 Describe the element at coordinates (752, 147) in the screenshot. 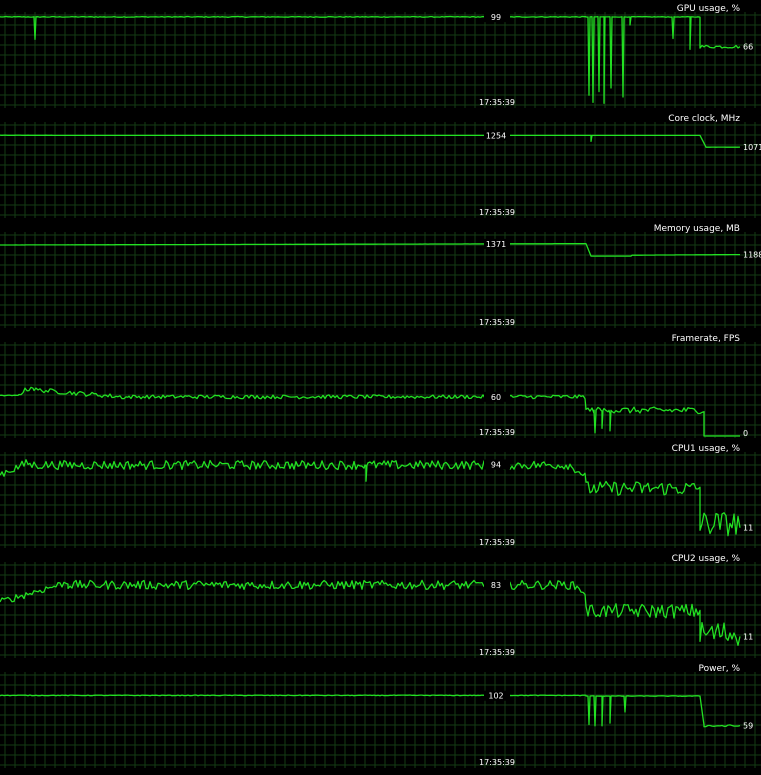

I see `end-value-label: 1071` at that location.